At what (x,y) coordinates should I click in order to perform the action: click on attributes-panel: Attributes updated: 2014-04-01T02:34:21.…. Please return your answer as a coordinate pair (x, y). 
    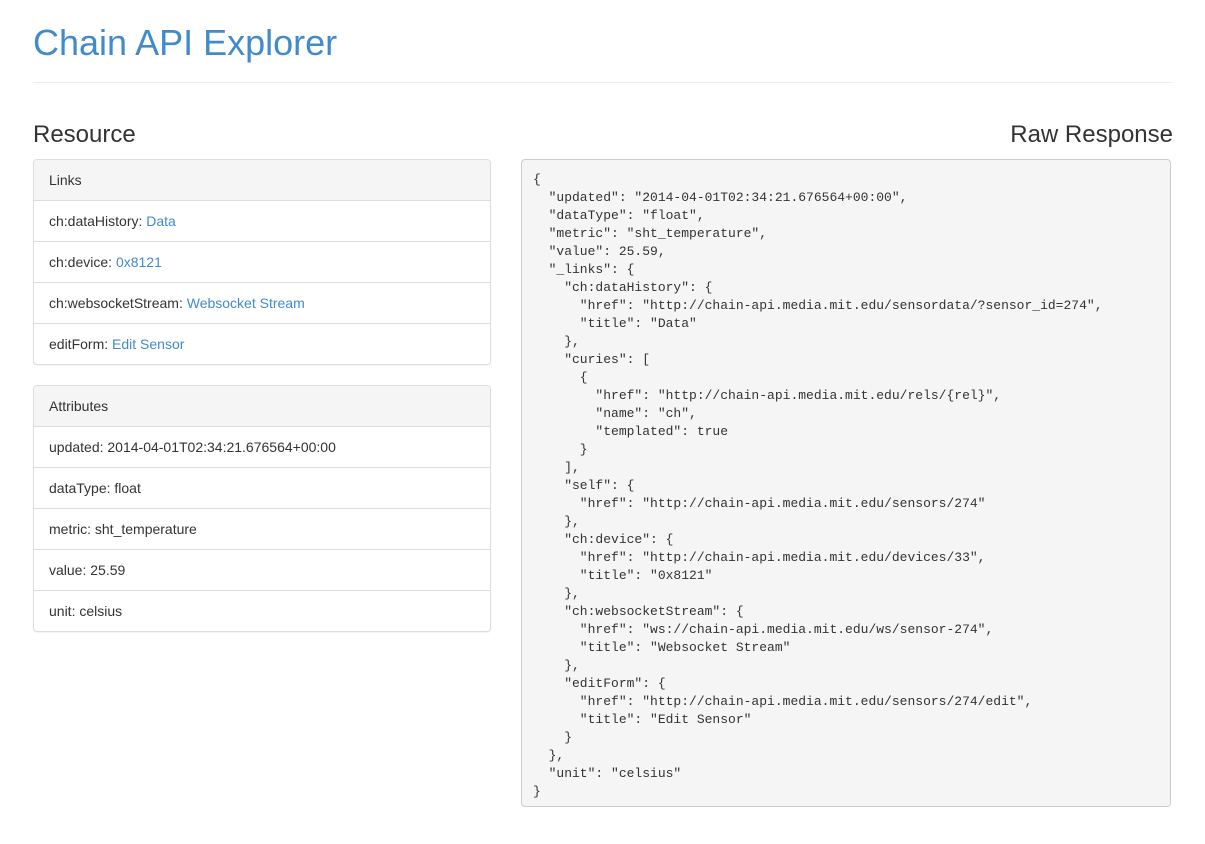
    Looking at the image, I should click on (262, 508).